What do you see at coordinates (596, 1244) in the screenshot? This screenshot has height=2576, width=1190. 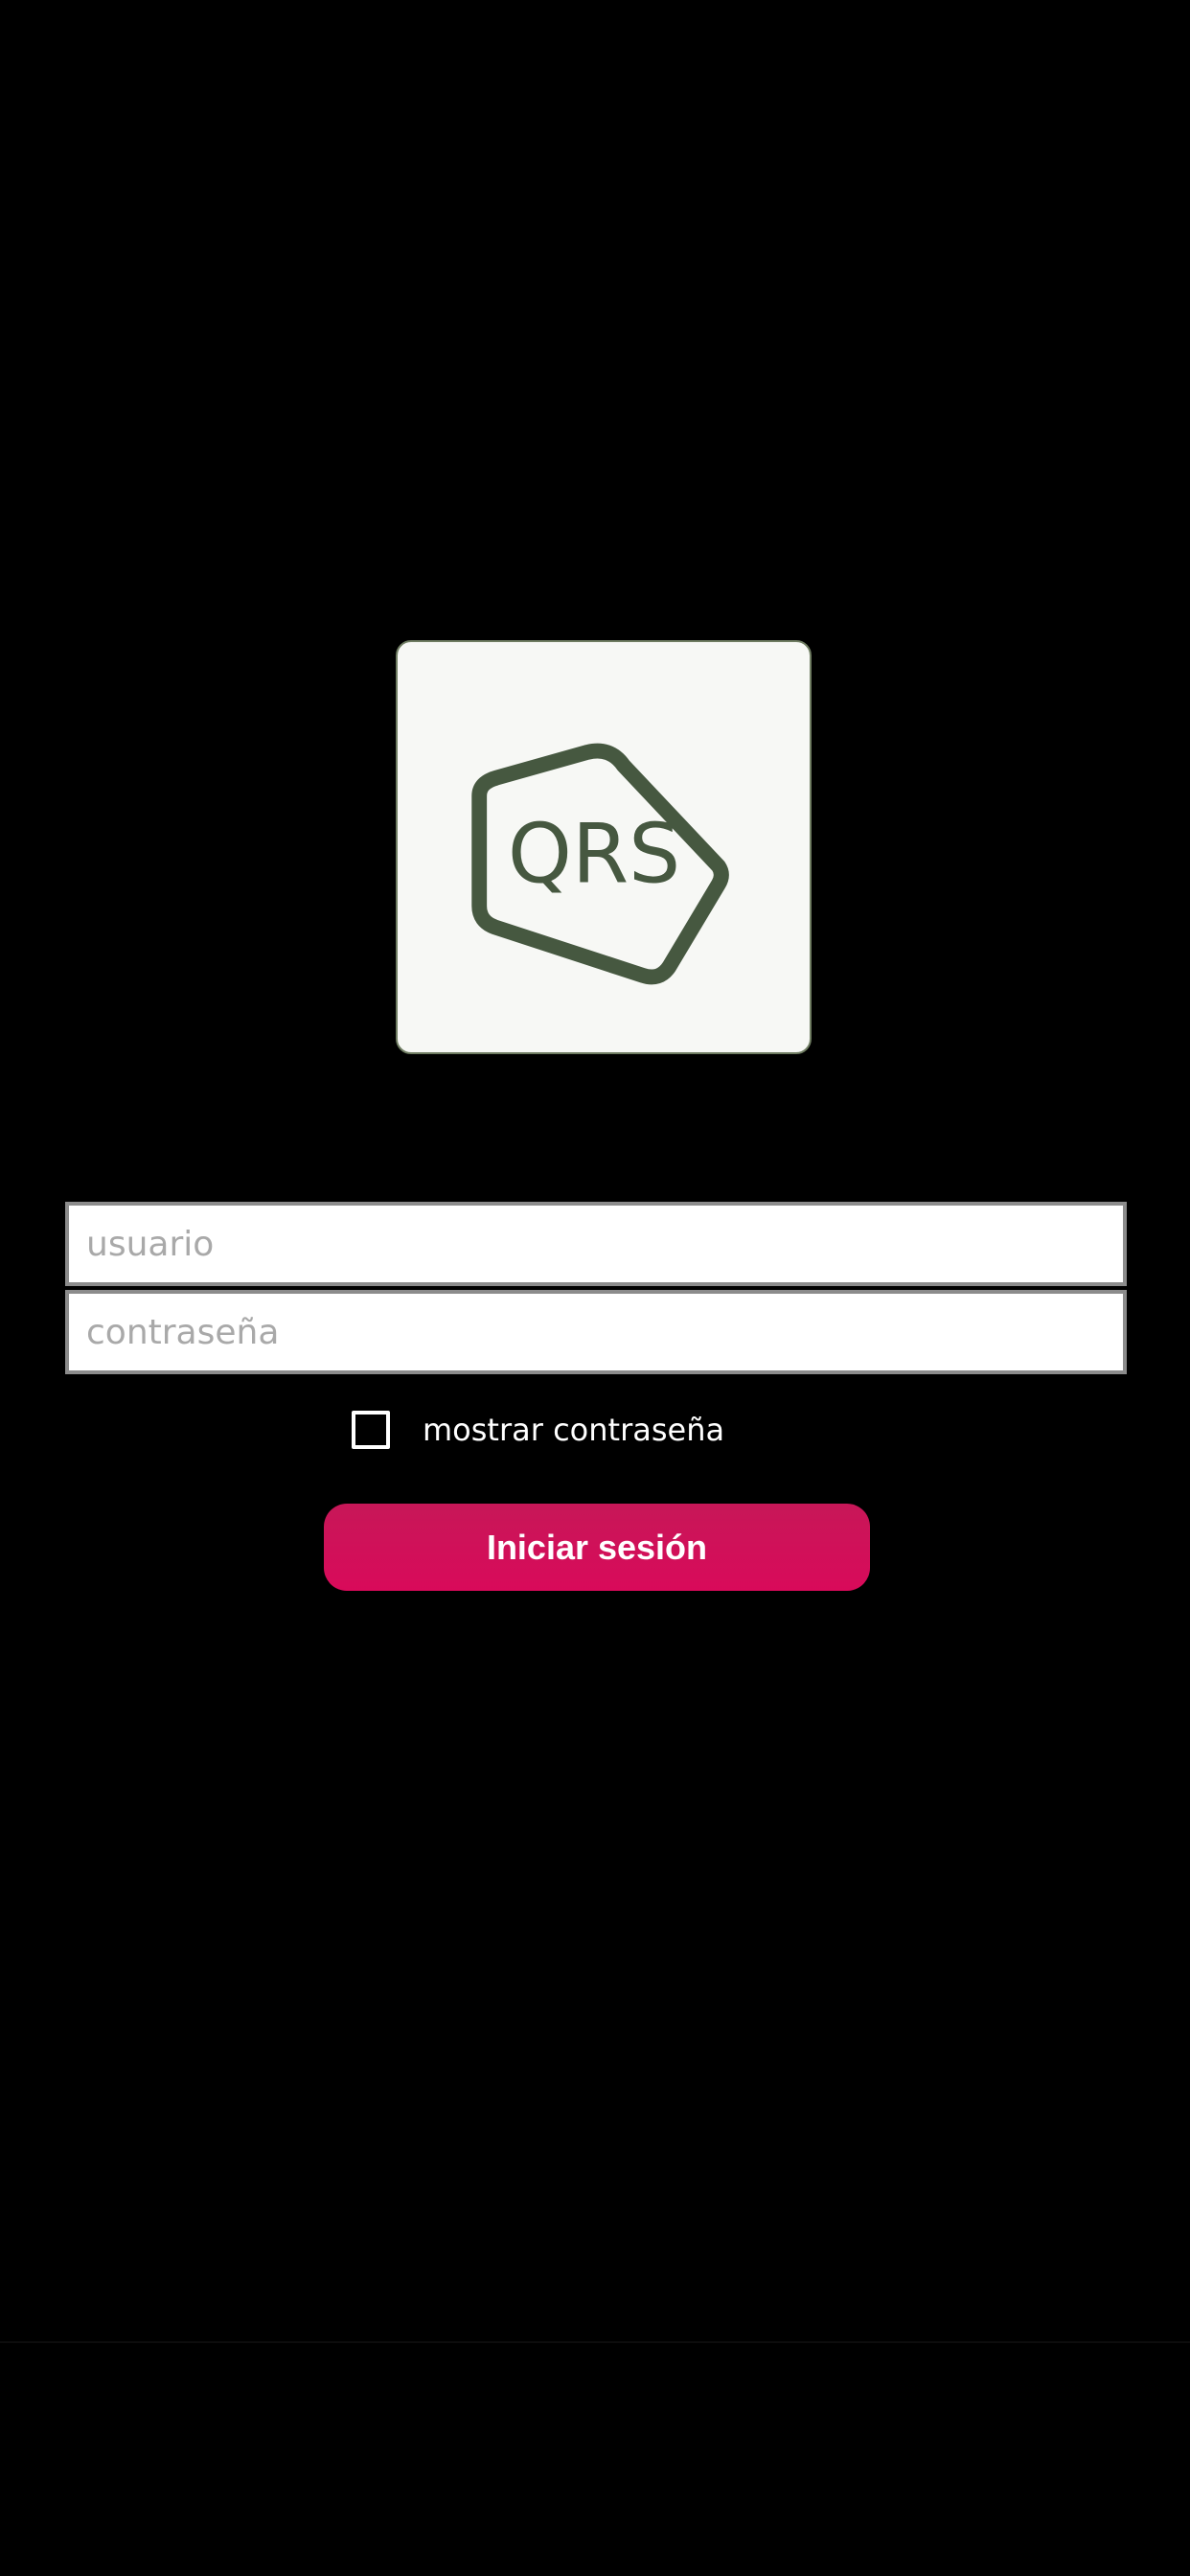 I see `username-input` at bounding box center [596, 1244].